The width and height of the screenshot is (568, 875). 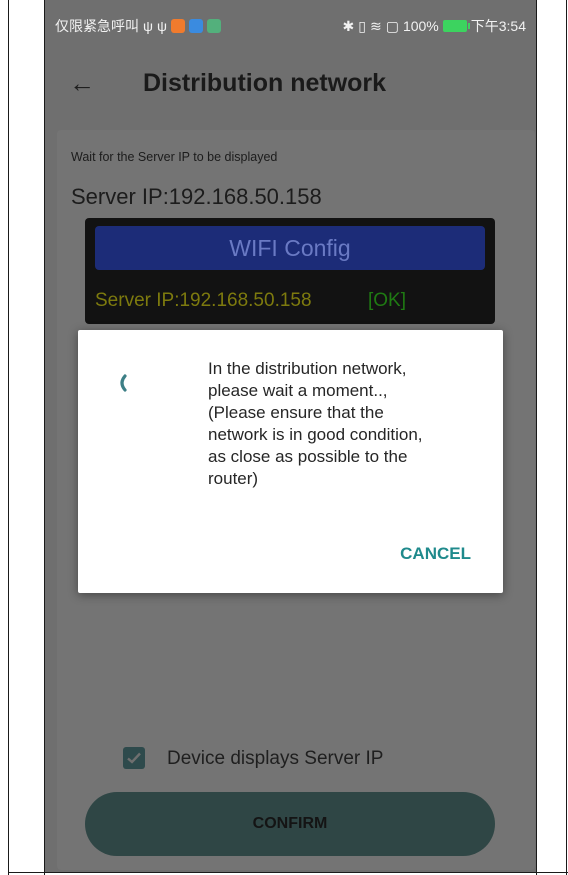 I want to click on app-toolbar: ← Distribution network, so click(x=290, y=85).